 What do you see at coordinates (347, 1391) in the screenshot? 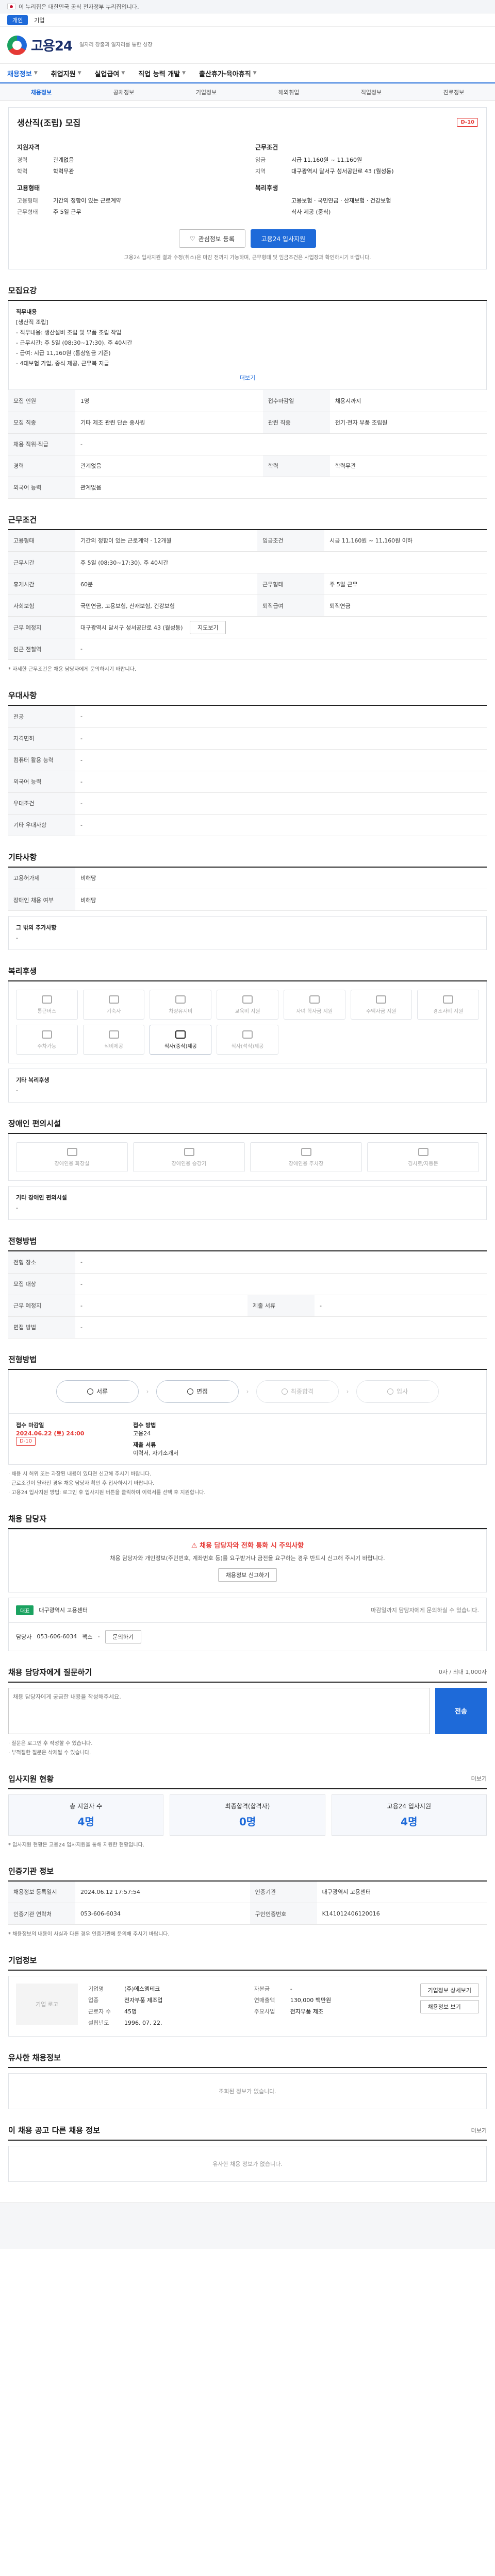
I see `arrow-icon: ›` at bounding box center [347, 1391].